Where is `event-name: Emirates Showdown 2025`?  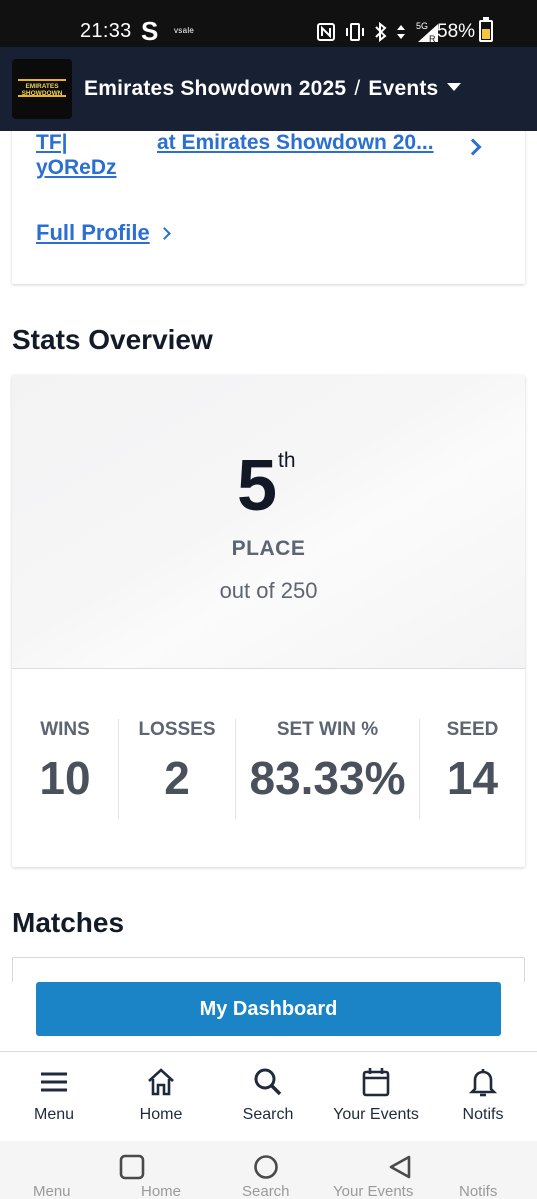
event-name: Emirates Showdown 2025 is located at coordinates (215, 88).